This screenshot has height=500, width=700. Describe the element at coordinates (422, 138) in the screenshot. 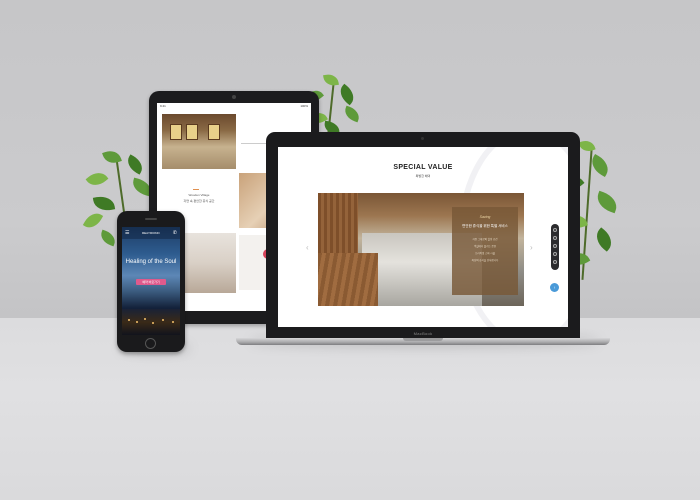

I see `laptop-camera` at that location.